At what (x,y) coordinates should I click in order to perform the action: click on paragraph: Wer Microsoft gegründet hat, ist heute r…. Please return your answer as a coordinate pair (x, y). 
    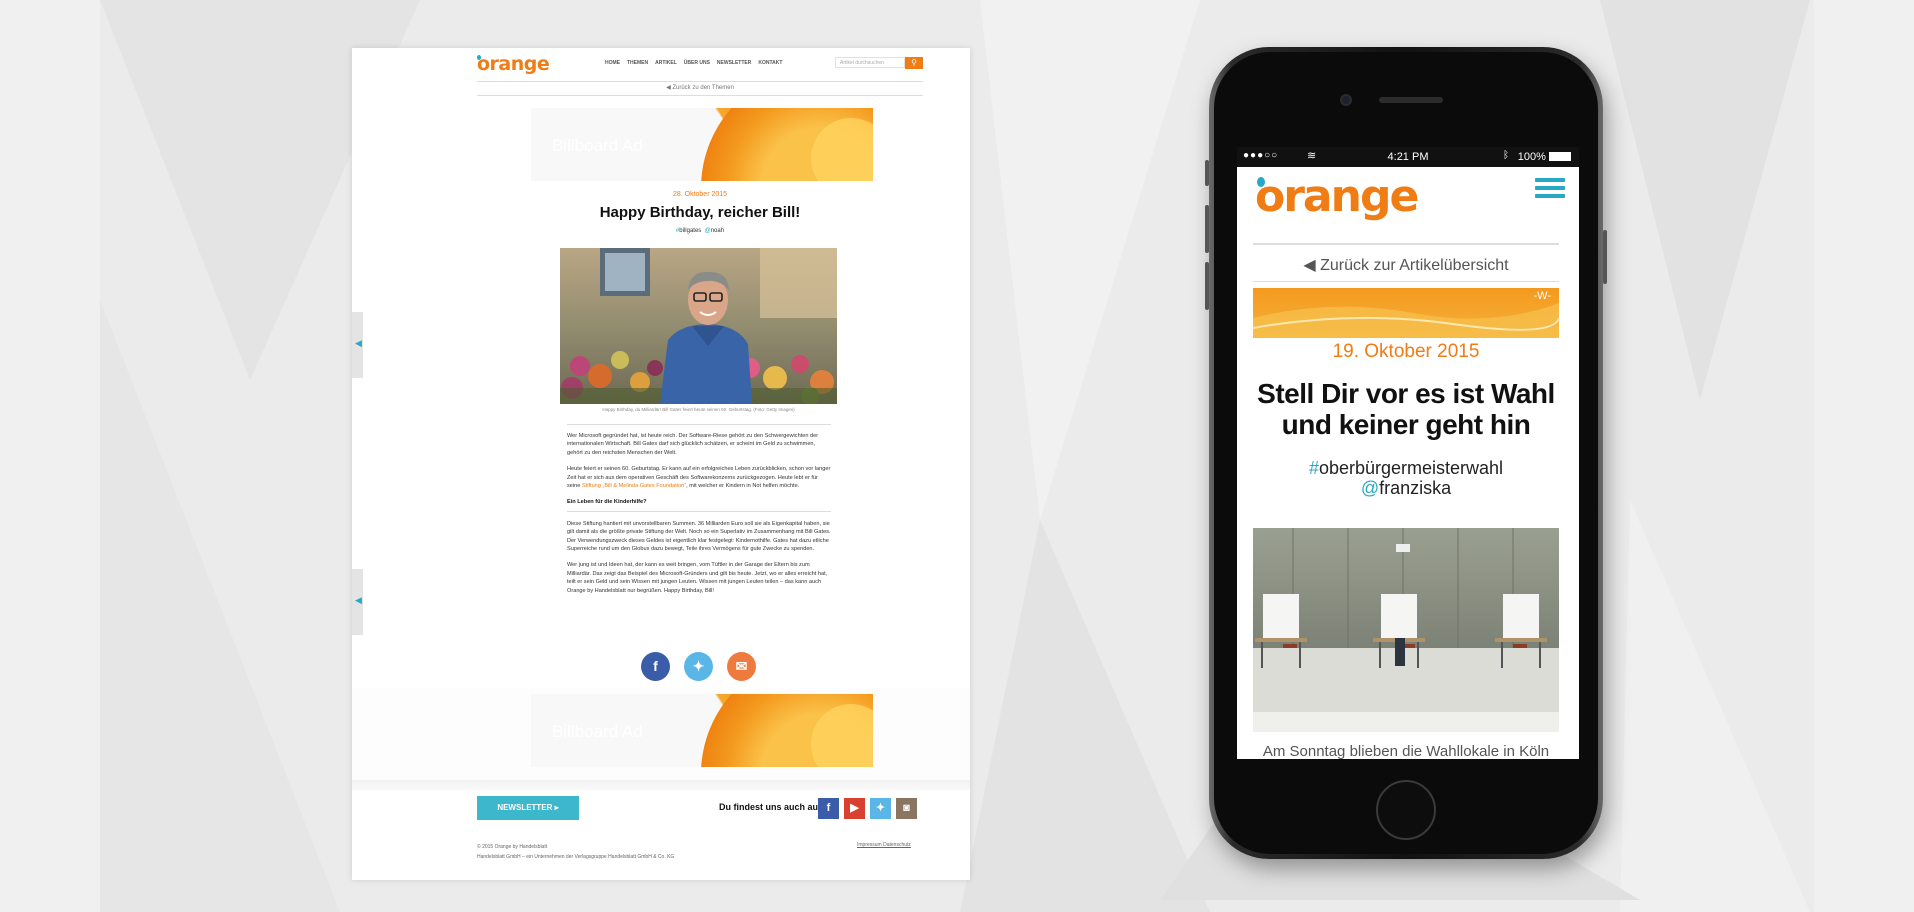
    Looking at the image, I should click on (693, 444).